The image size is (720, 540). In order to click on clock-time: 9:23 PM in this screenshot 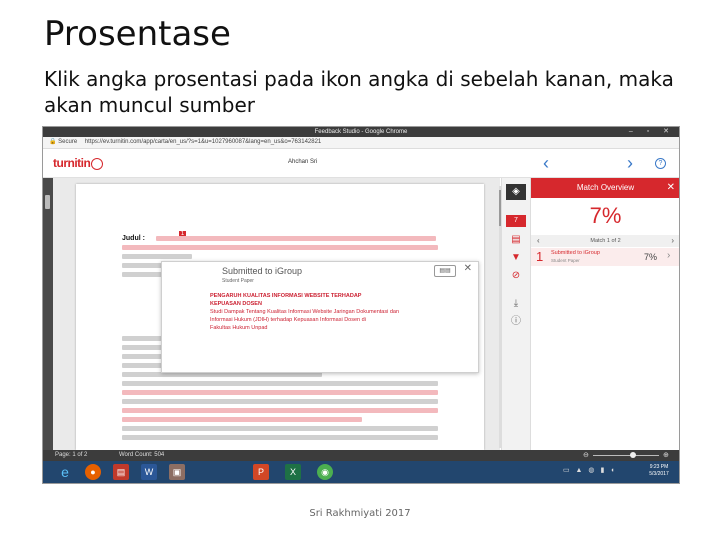, I will do `click(659, 467)`.